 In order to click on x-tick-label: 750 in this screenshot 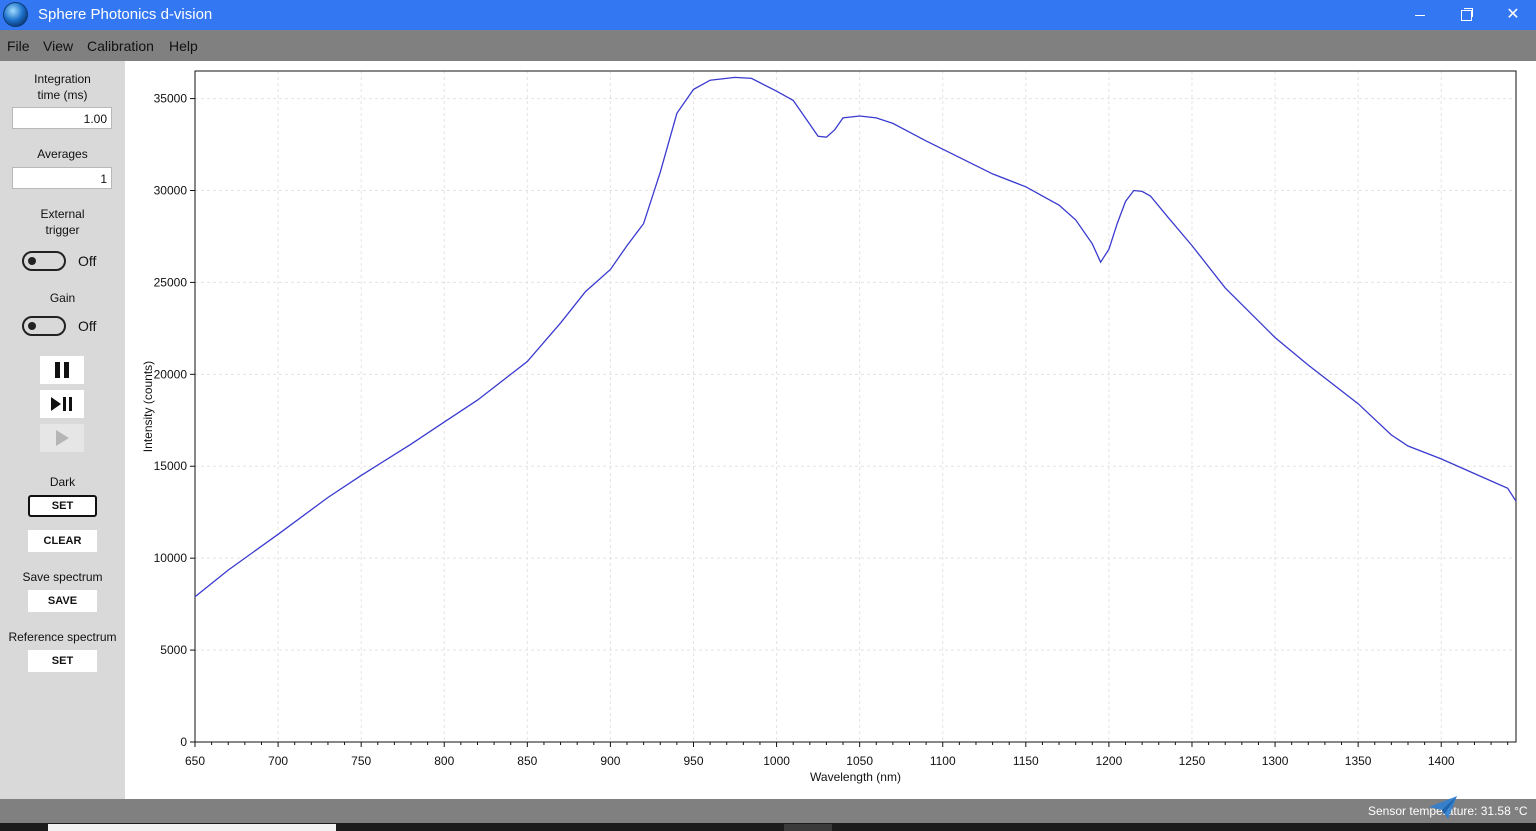, I will do `click(361, 761)`.